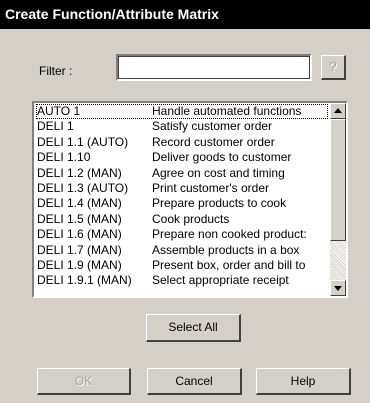  What do you see at coordinates (83, 141) in the screenshot?
I see `list-item-code: DELI 1.1 (AUTO)` at bounding box center [83, 141].